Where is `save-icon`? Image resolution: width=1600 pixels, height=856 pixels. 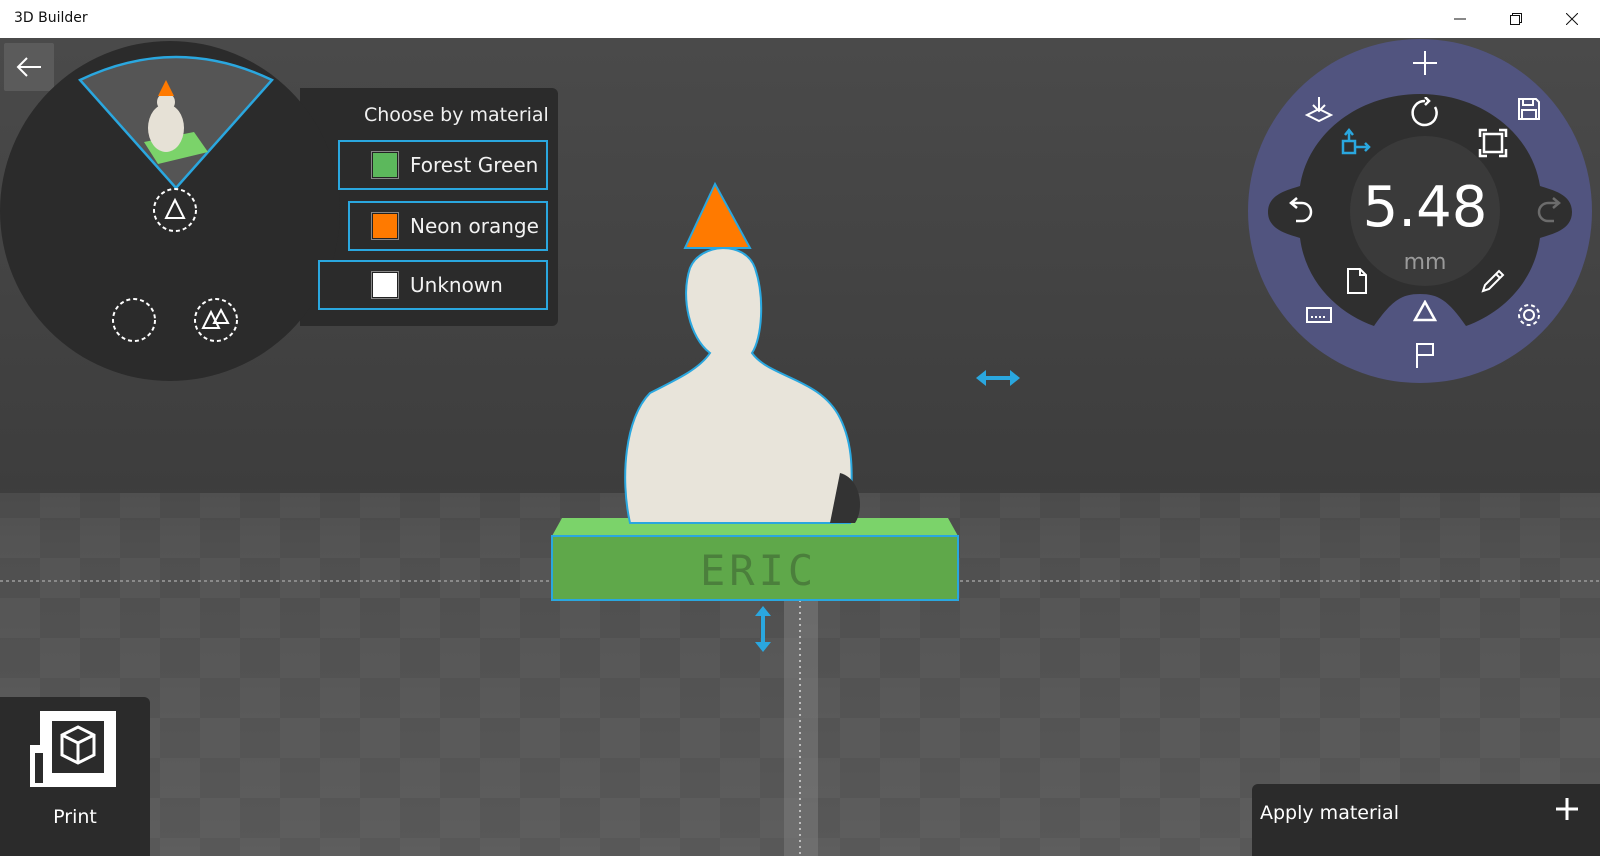
save-icon is located at coordinates (1529, 109).